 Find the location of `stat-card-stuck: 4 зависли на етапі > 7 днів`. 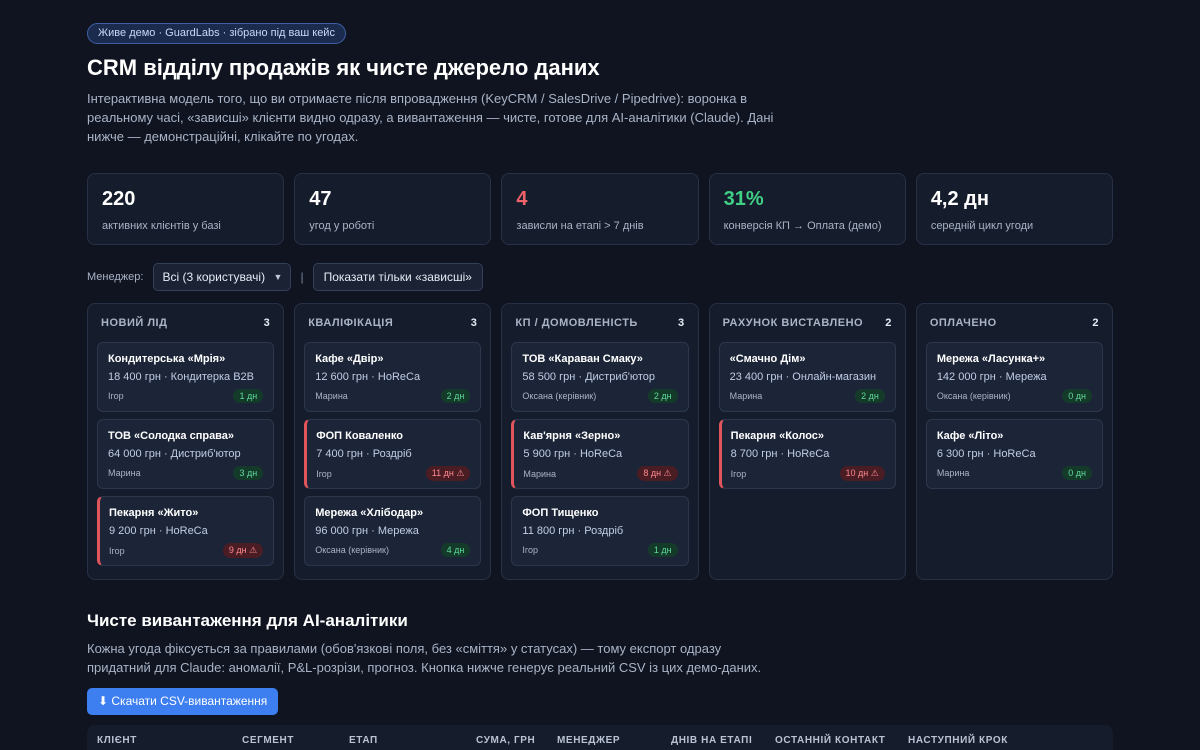

stat-card-stuck: 4 зависли на етапі > 7 днів is located at coordinates (600, 209).